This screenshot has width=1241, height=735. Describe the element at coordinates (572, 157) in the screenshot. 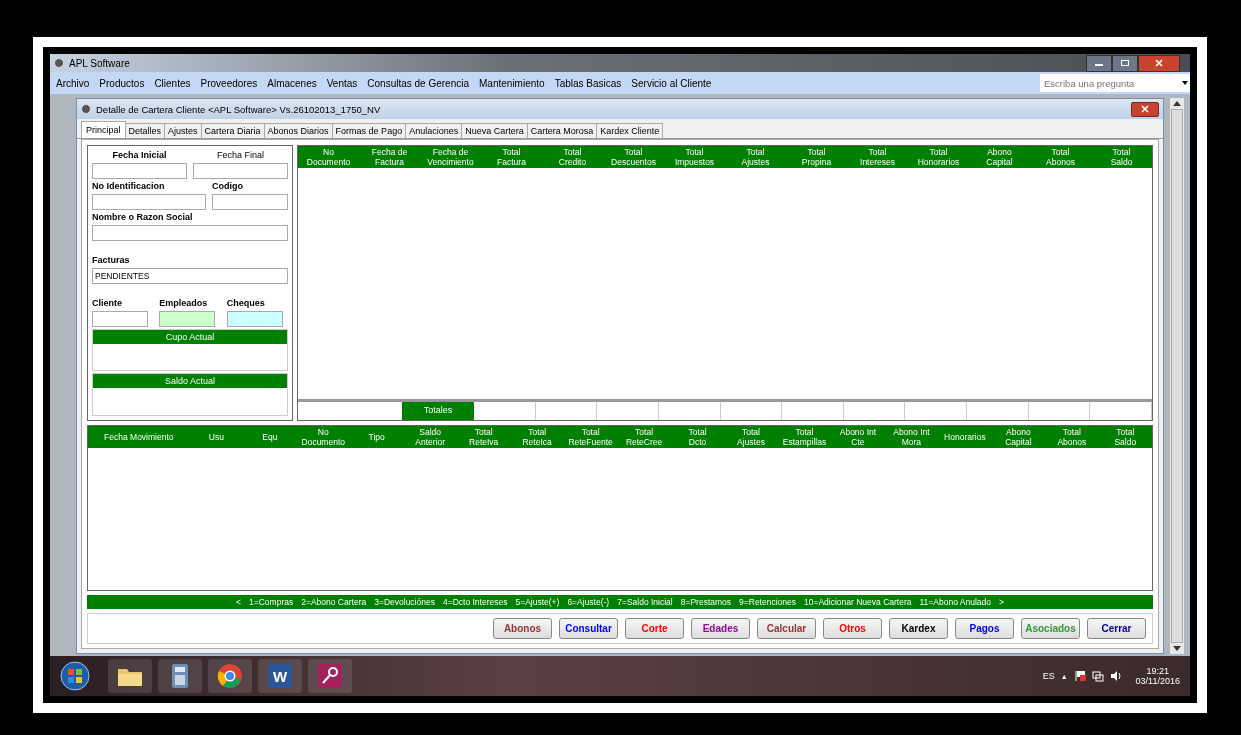

I see `column-header: Total Credito` at that location.